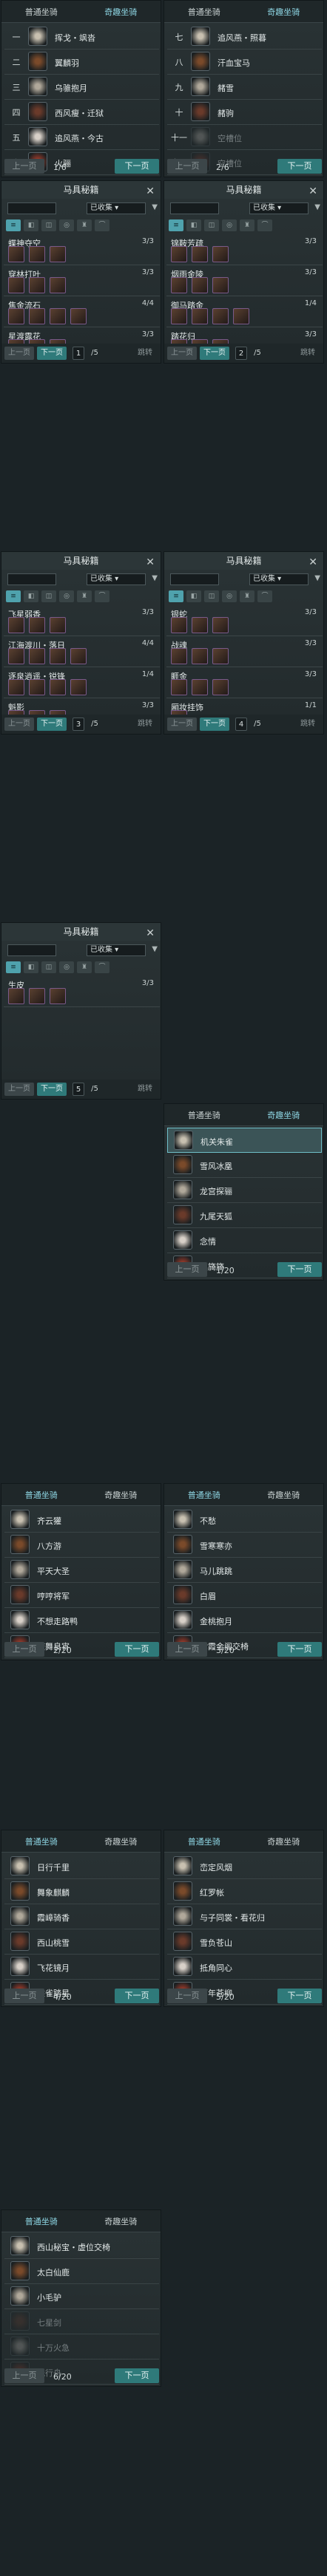 The image size is (327, 2576). Describe the element at coordinates (245, 1942) in the screenshot. I see `mount-slot-row: 雪负苍山` at that location.